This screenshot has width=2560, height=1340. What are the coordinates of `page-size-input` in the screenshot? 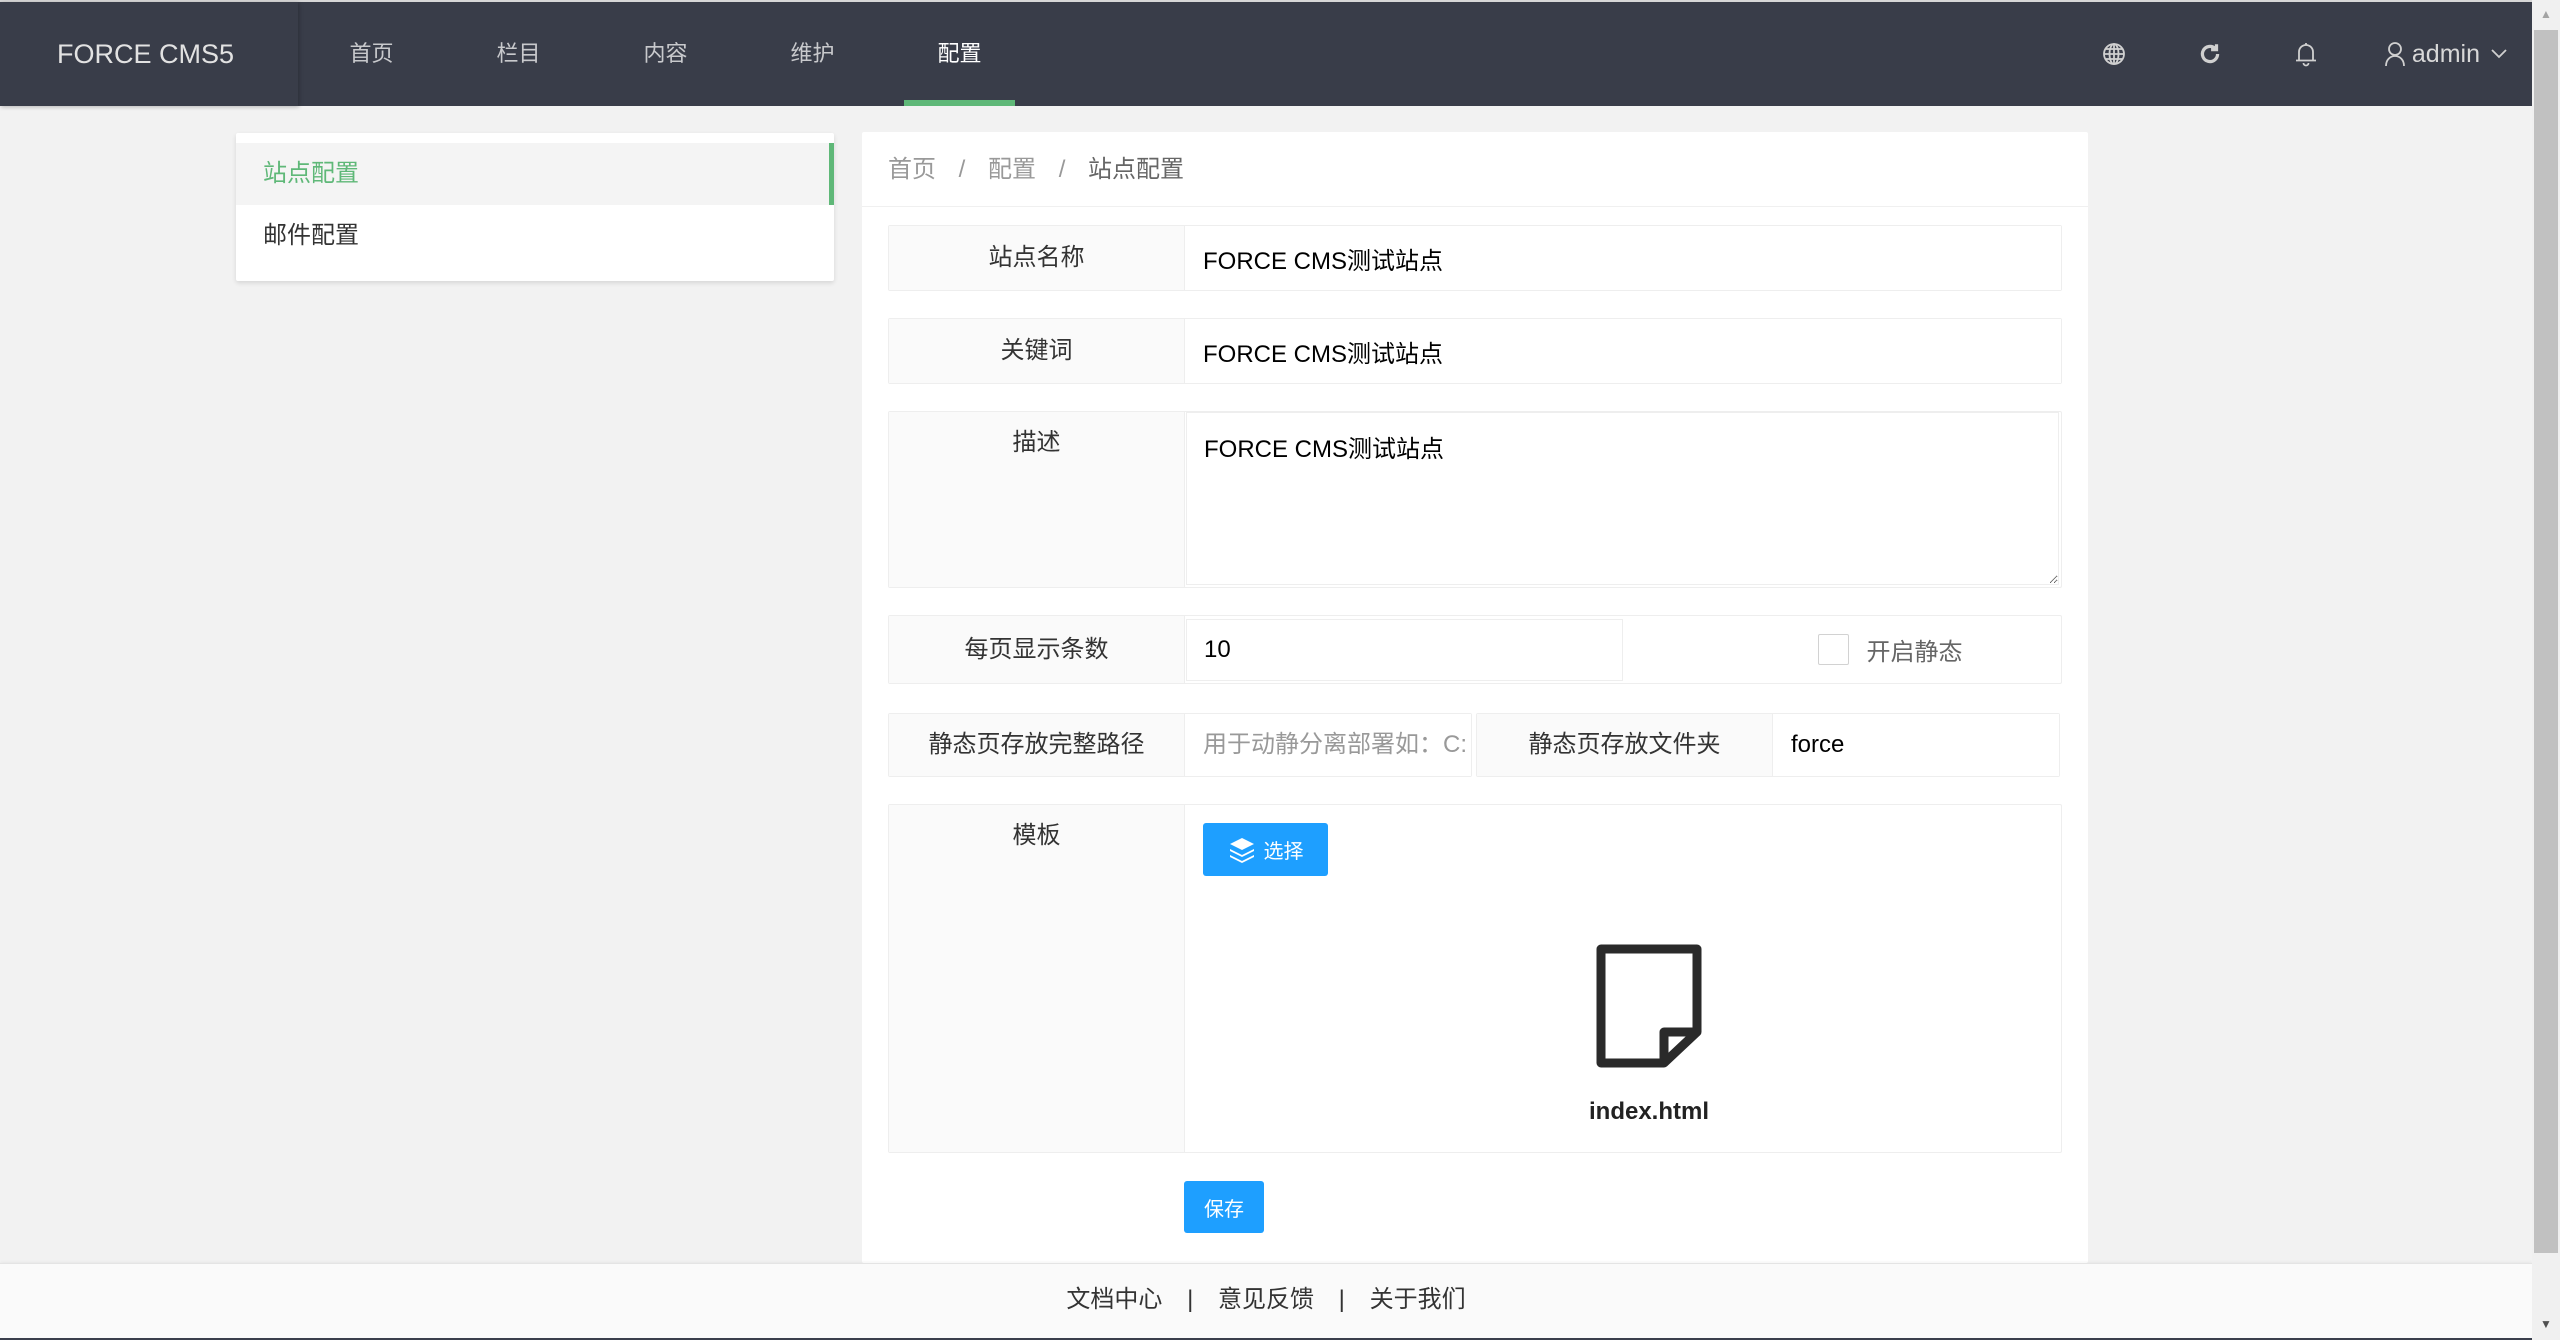 It's located at (1404, 650).